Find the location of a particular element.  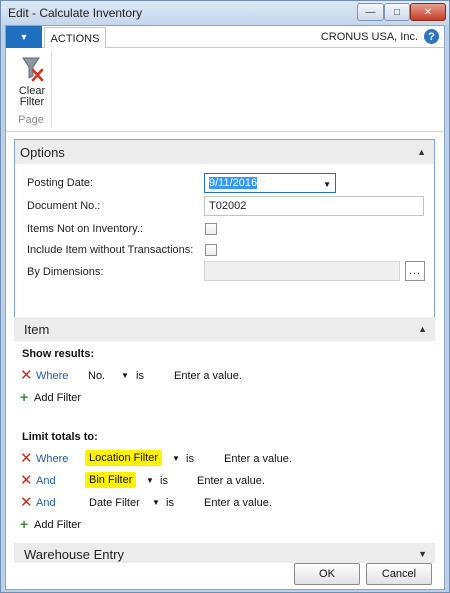

close-icon: ✕ is located at coordinates (428, 12).